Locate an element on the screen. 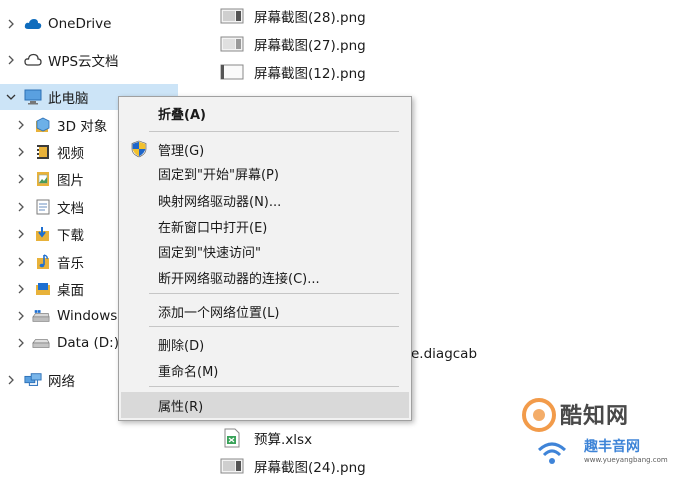  file-name: e.diagcab is located at coordinates (444, 354).